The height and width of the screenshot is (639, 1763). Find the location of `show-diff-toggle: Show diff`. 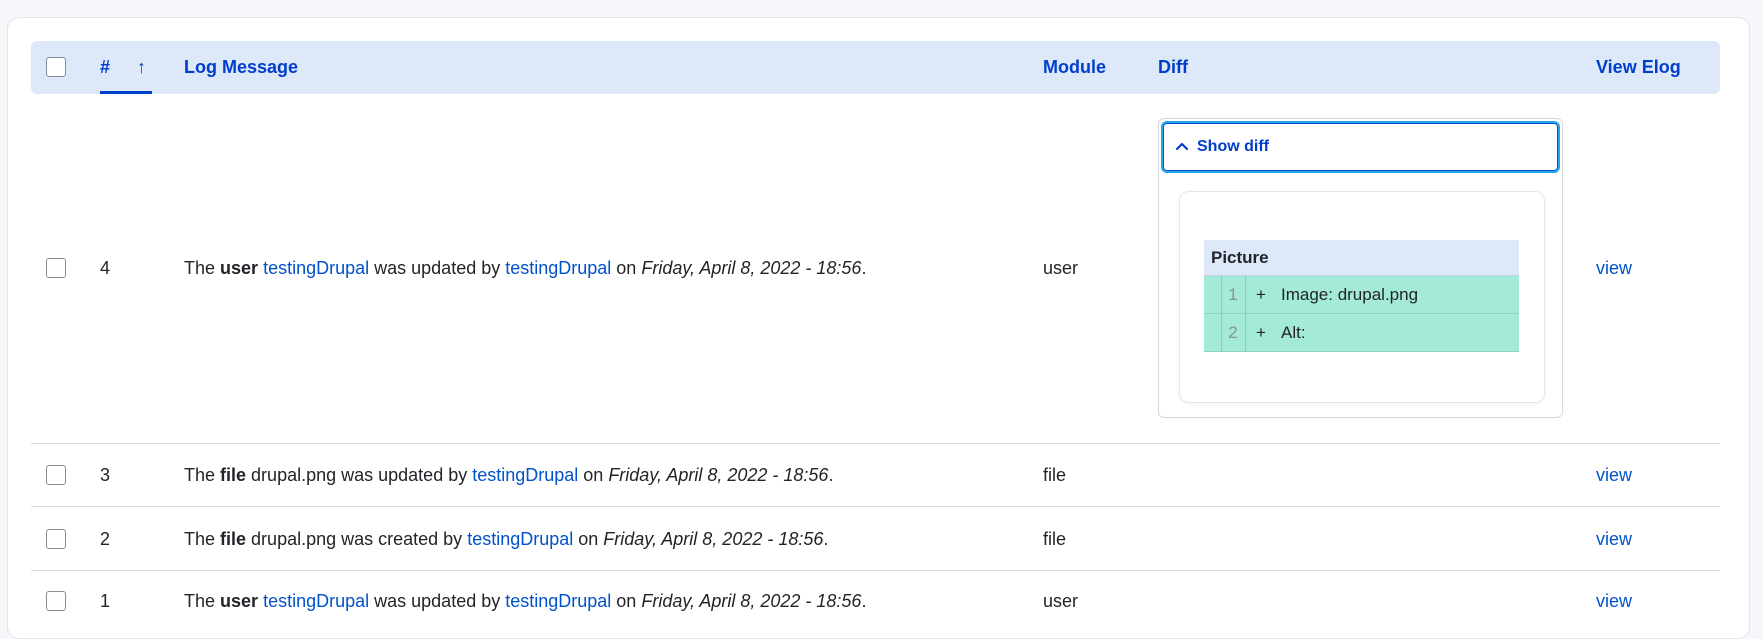

show-diff-toggle: Show diff is located at coordinates (1360, 147).